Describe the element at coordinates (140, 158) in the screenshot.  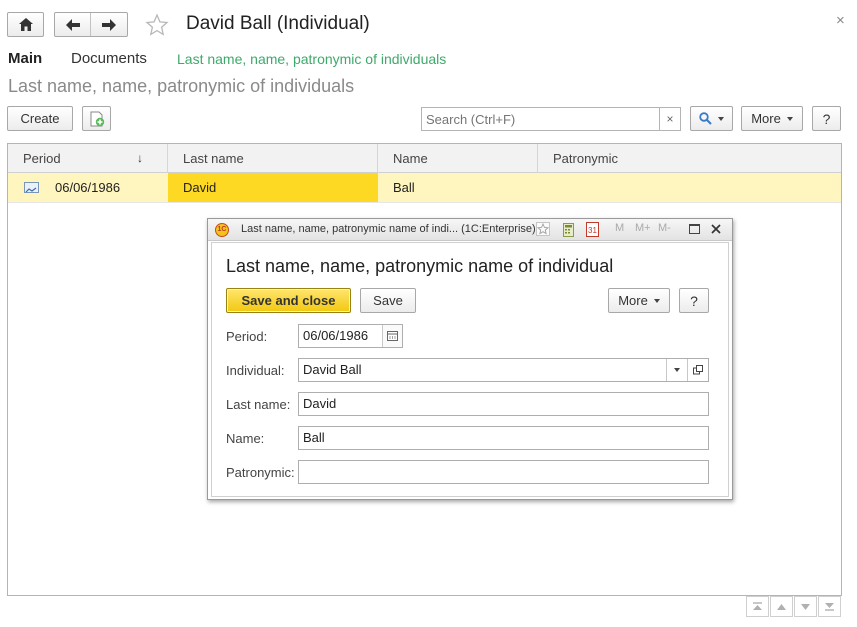
I see `sort-descending-icon: ↓` at that location.